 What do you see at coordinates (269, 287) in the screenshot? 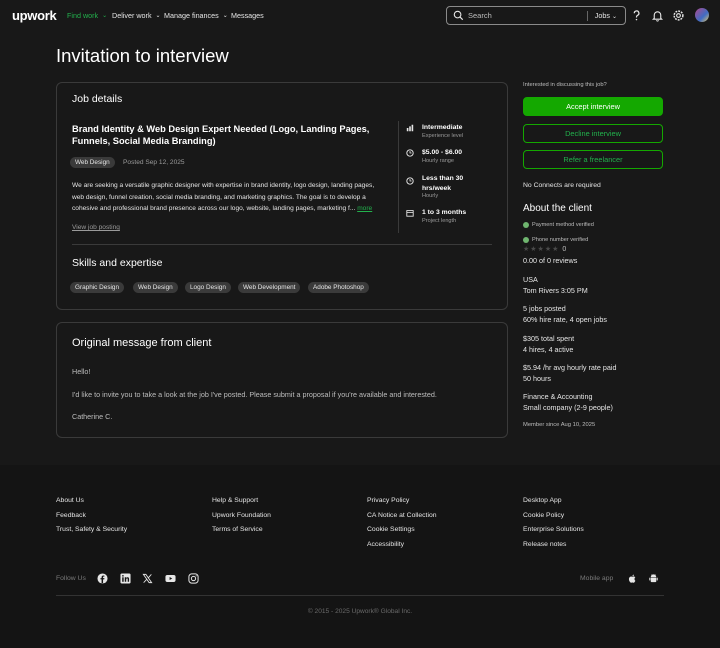
I see `skill-tag: Web Development` at bounding box center [269, 287].